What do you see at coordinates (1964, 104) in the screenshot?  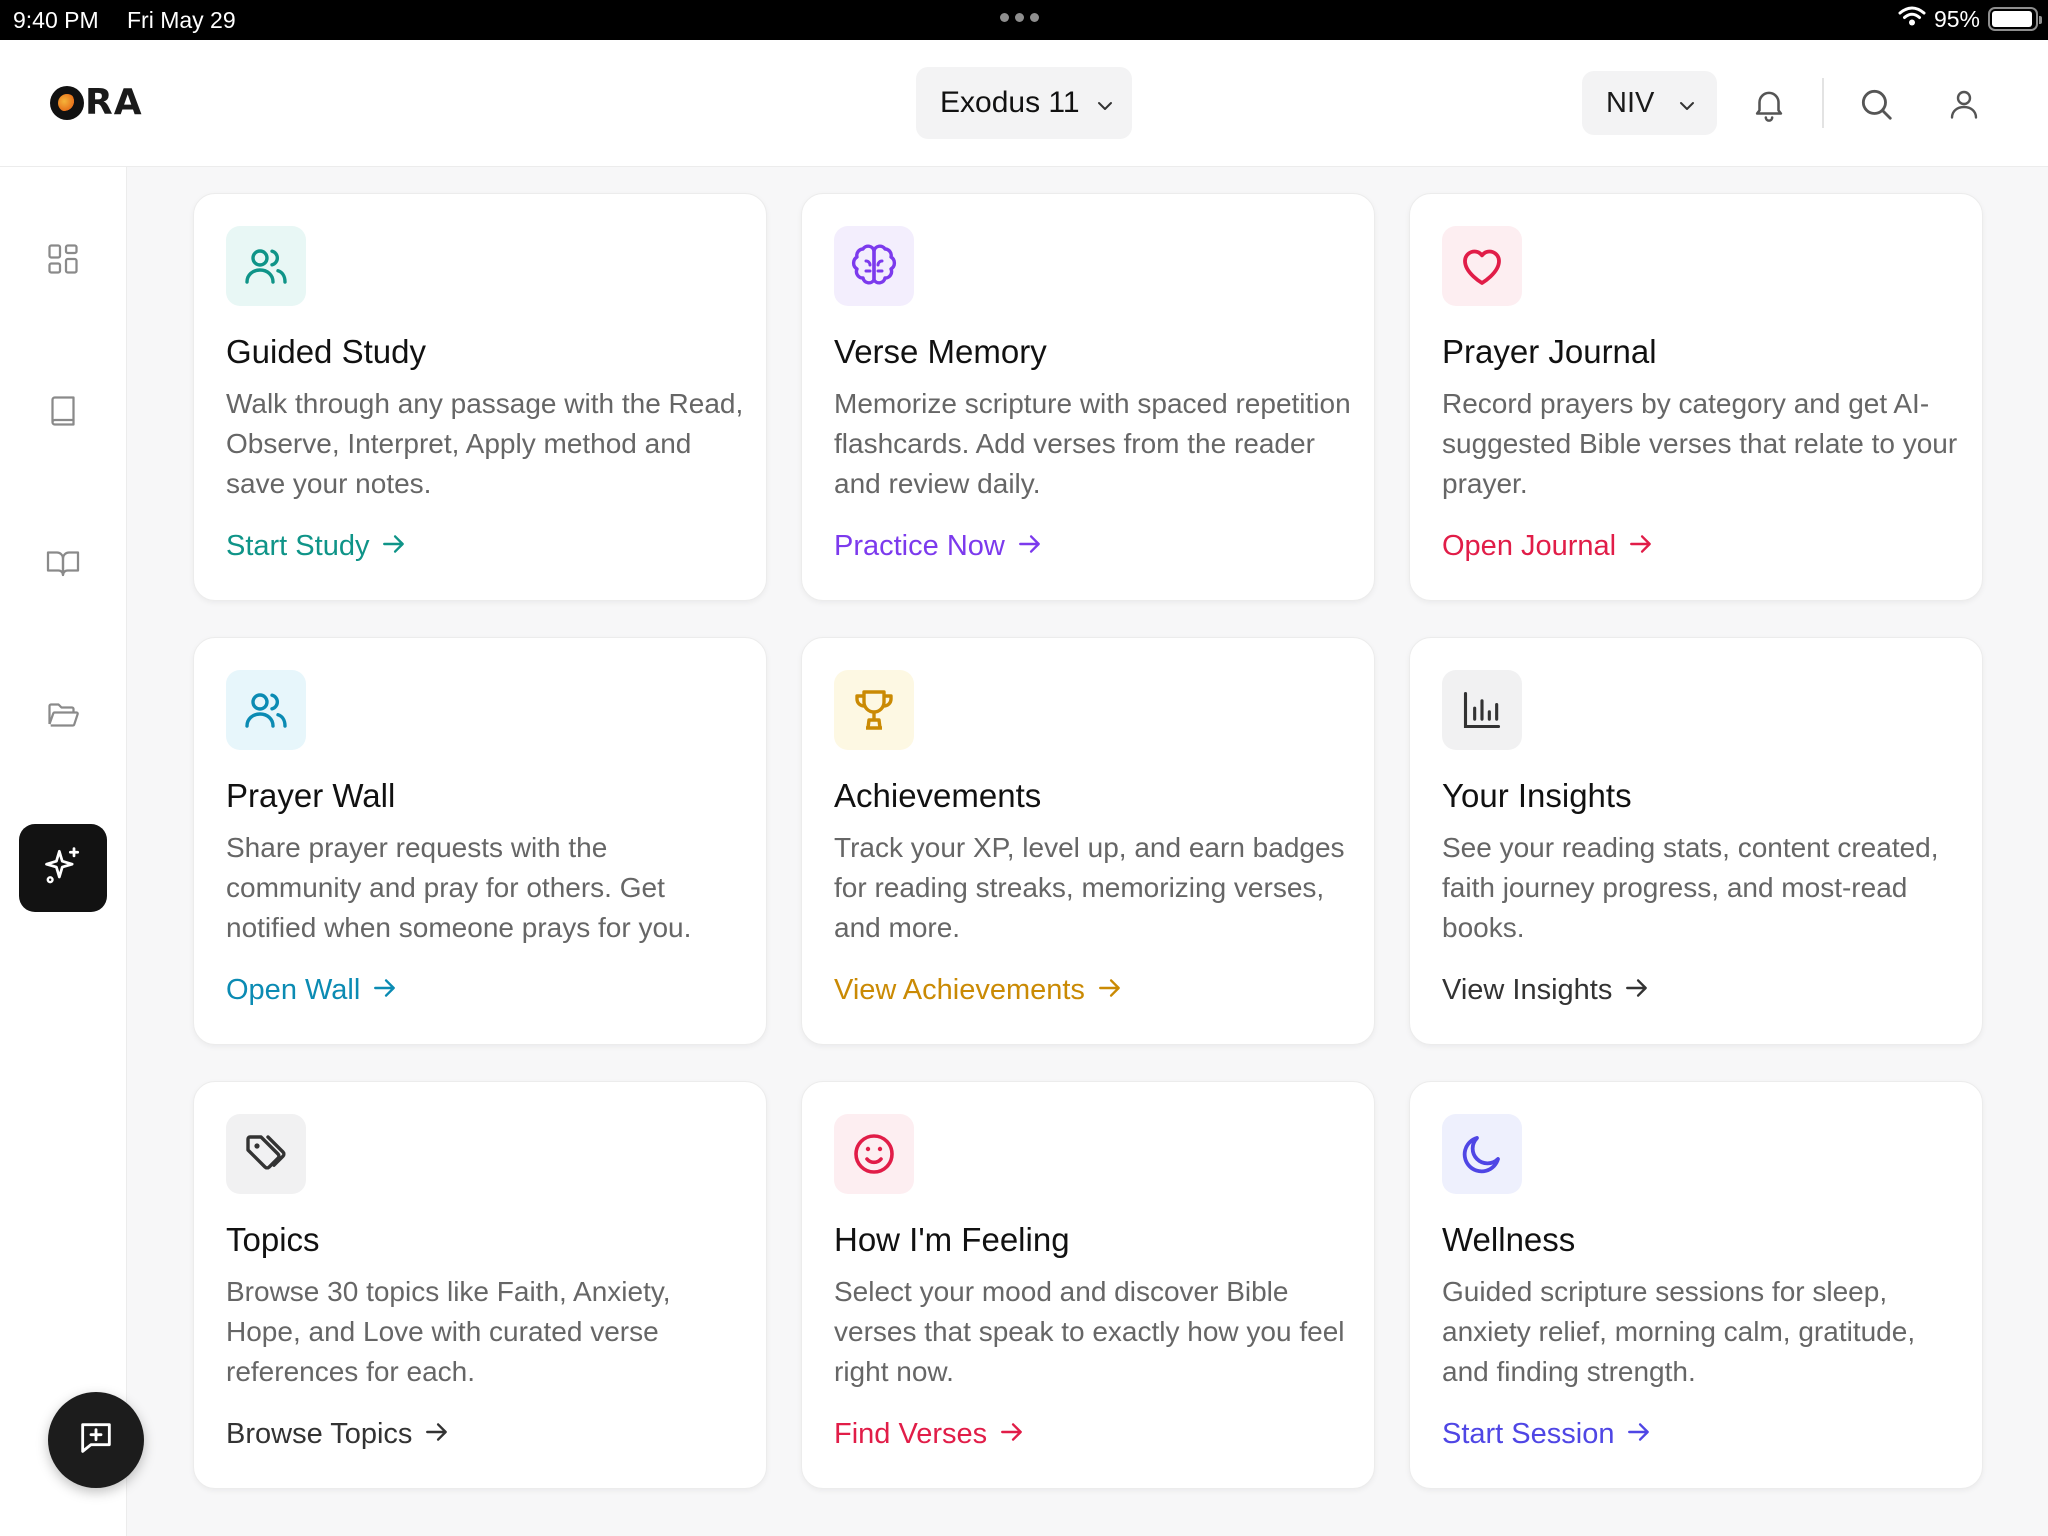 I see `user-profile-icon` at bounding box center [1964, 104].